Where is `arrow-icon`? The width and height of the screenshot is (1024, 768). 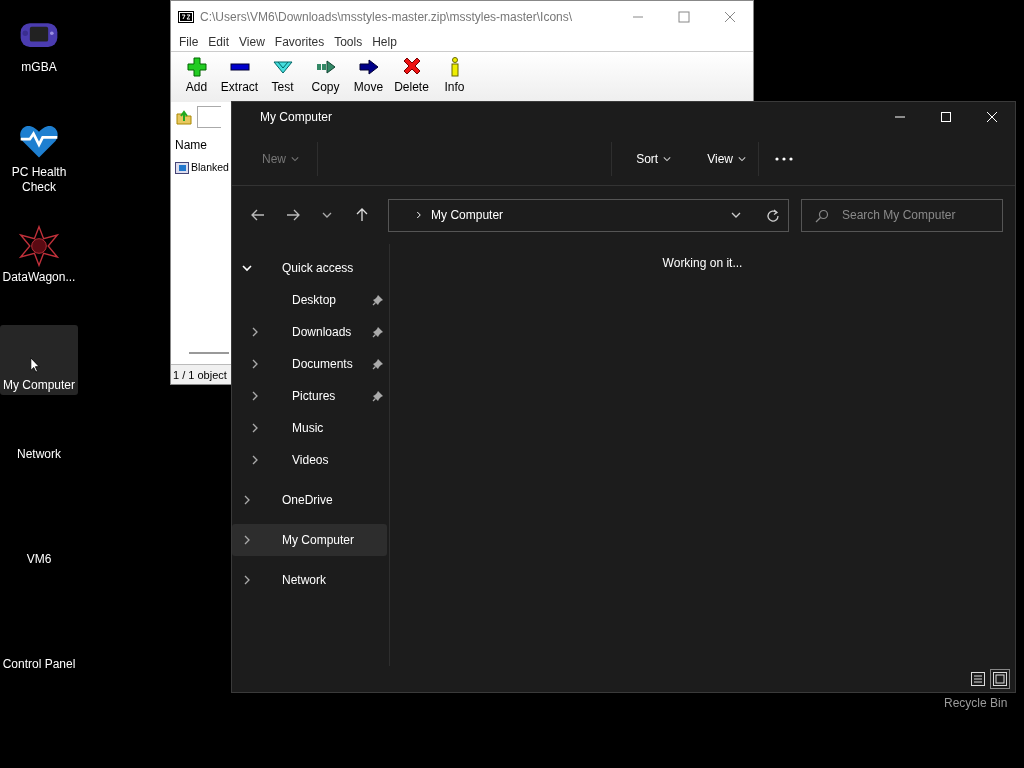 arrow-icon is located at coordinates (368, 67).